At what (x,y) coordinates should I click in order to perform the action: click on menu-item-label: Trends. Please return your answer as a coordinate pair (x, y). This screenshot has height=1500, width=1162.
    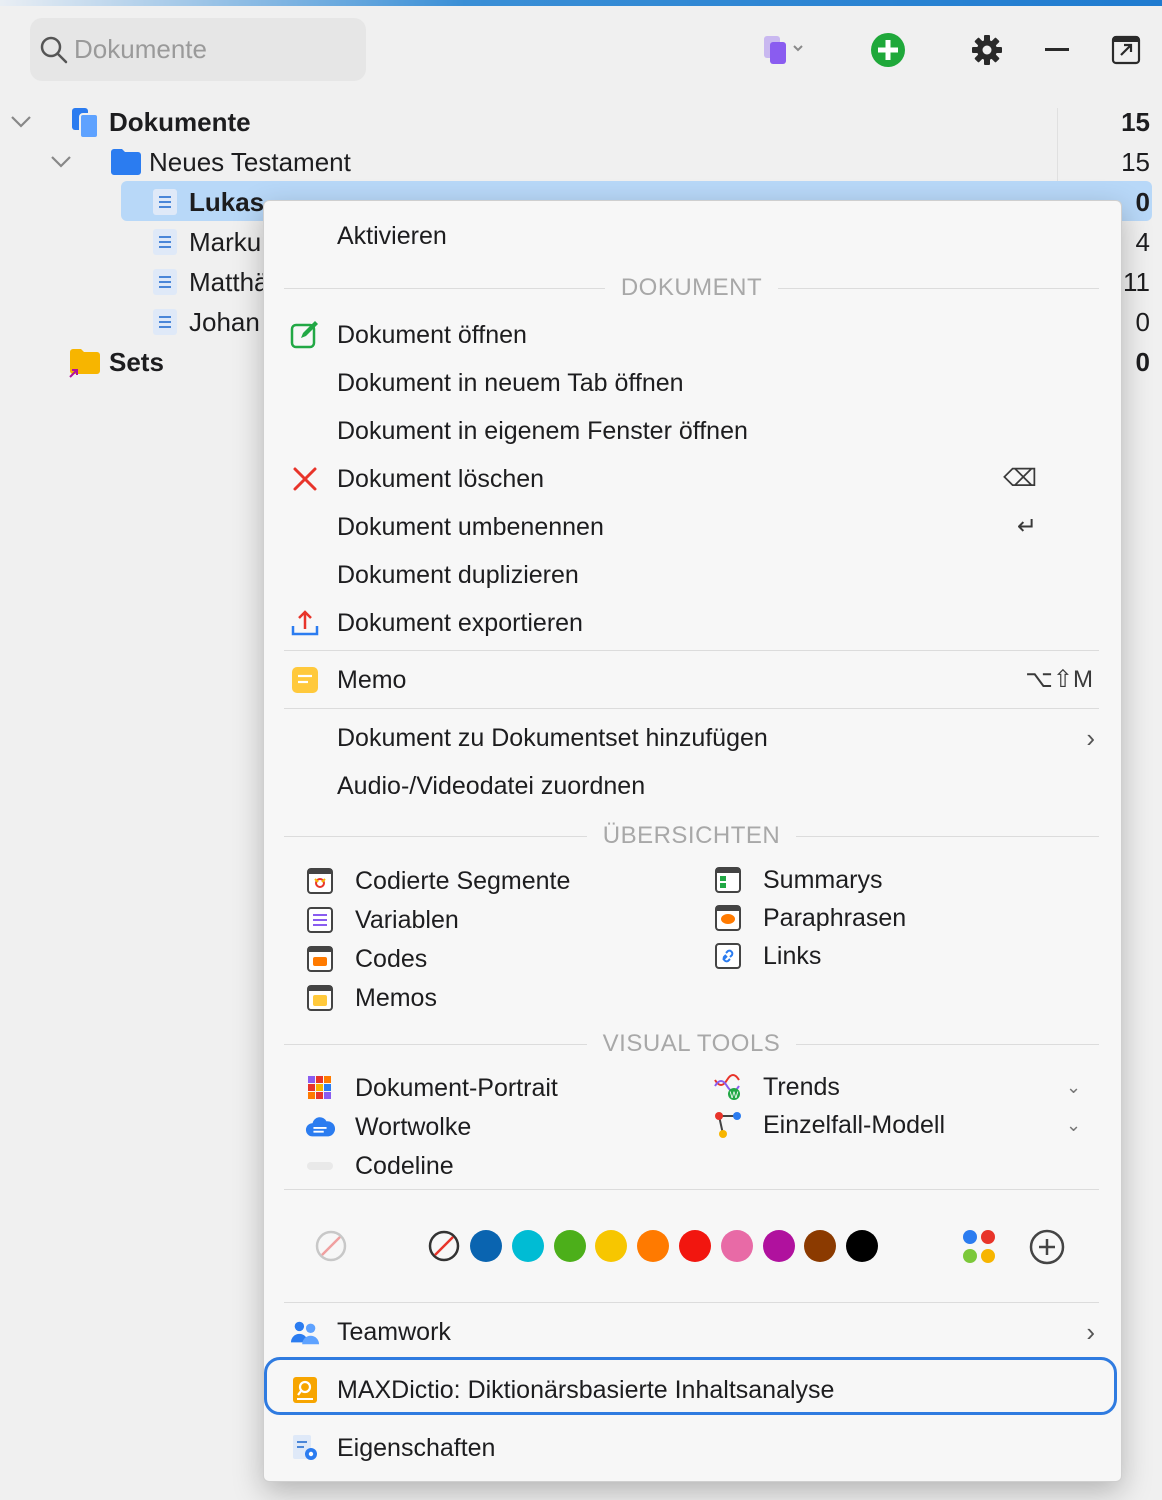
    Looking at the image, I should click on (801, 1087).